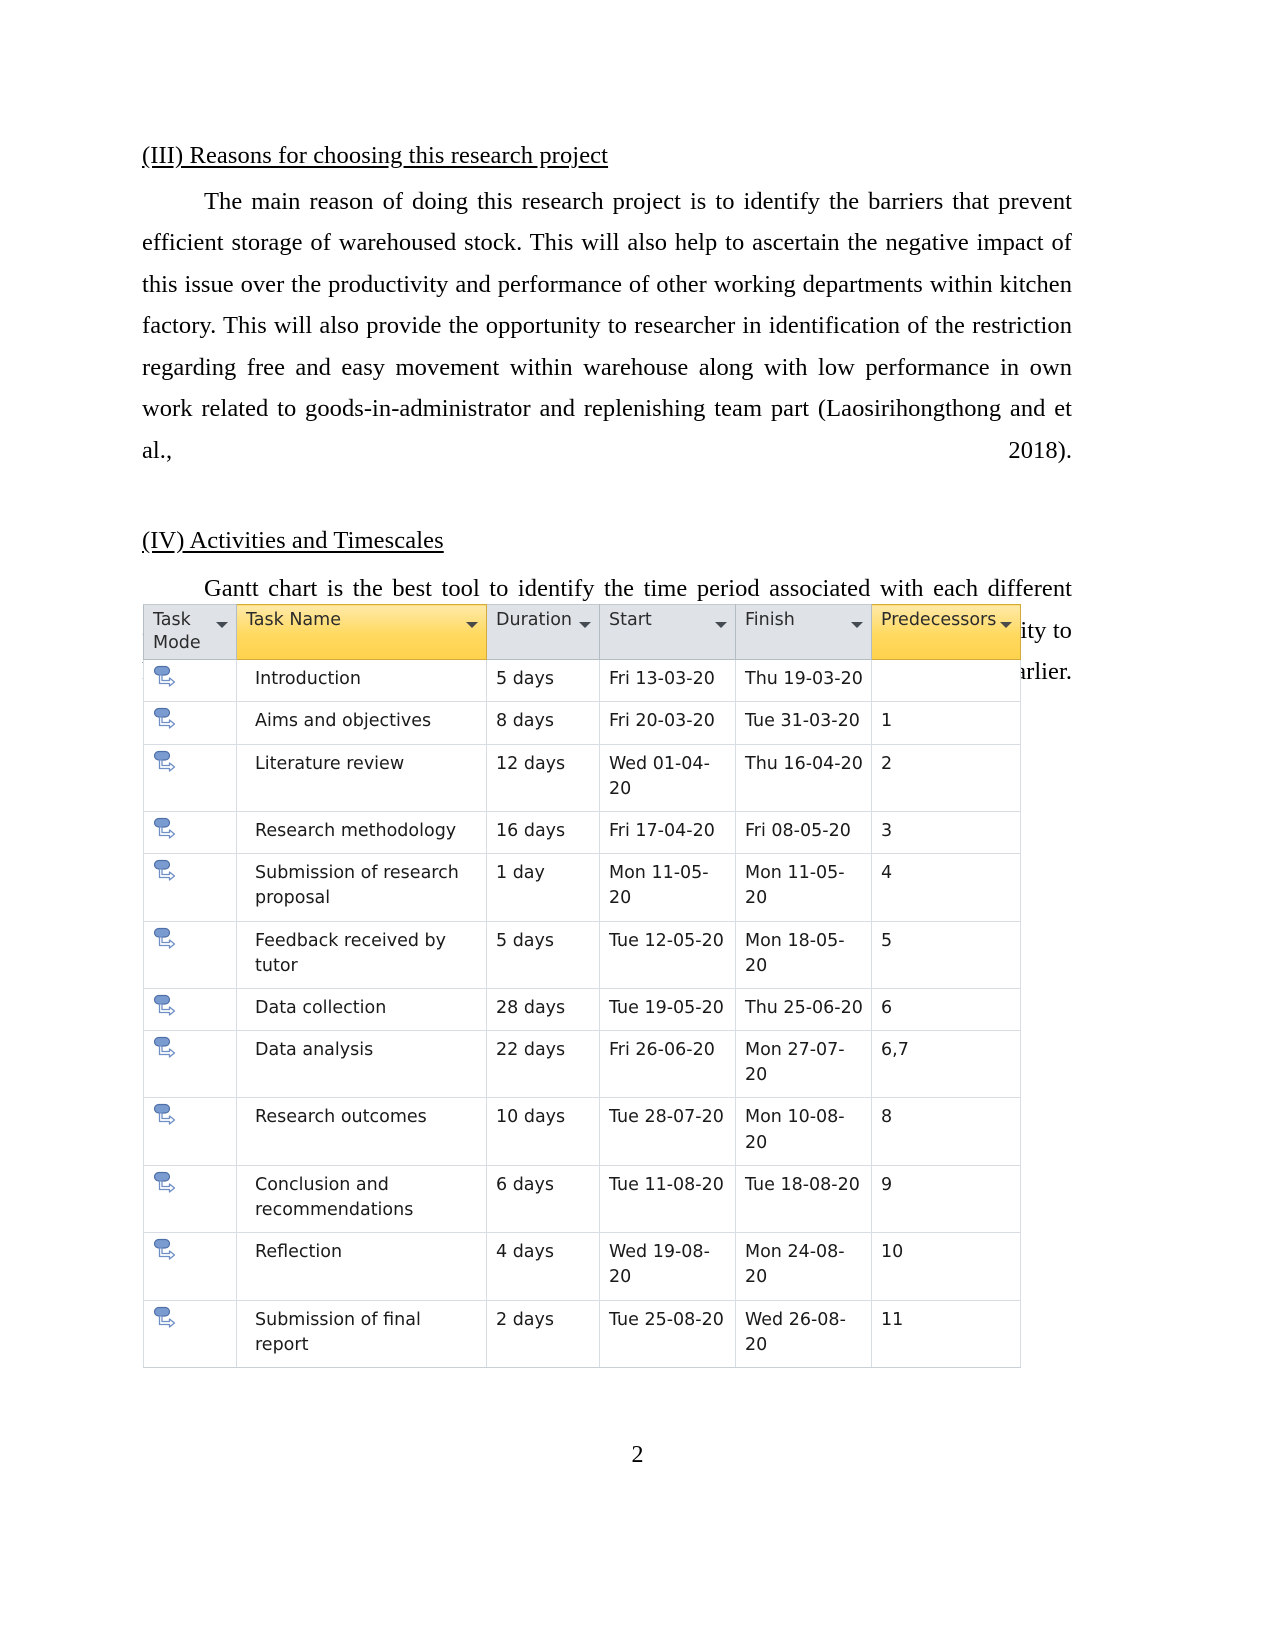  I want to click on cell-predecessors: 8, so click(946, 1131).